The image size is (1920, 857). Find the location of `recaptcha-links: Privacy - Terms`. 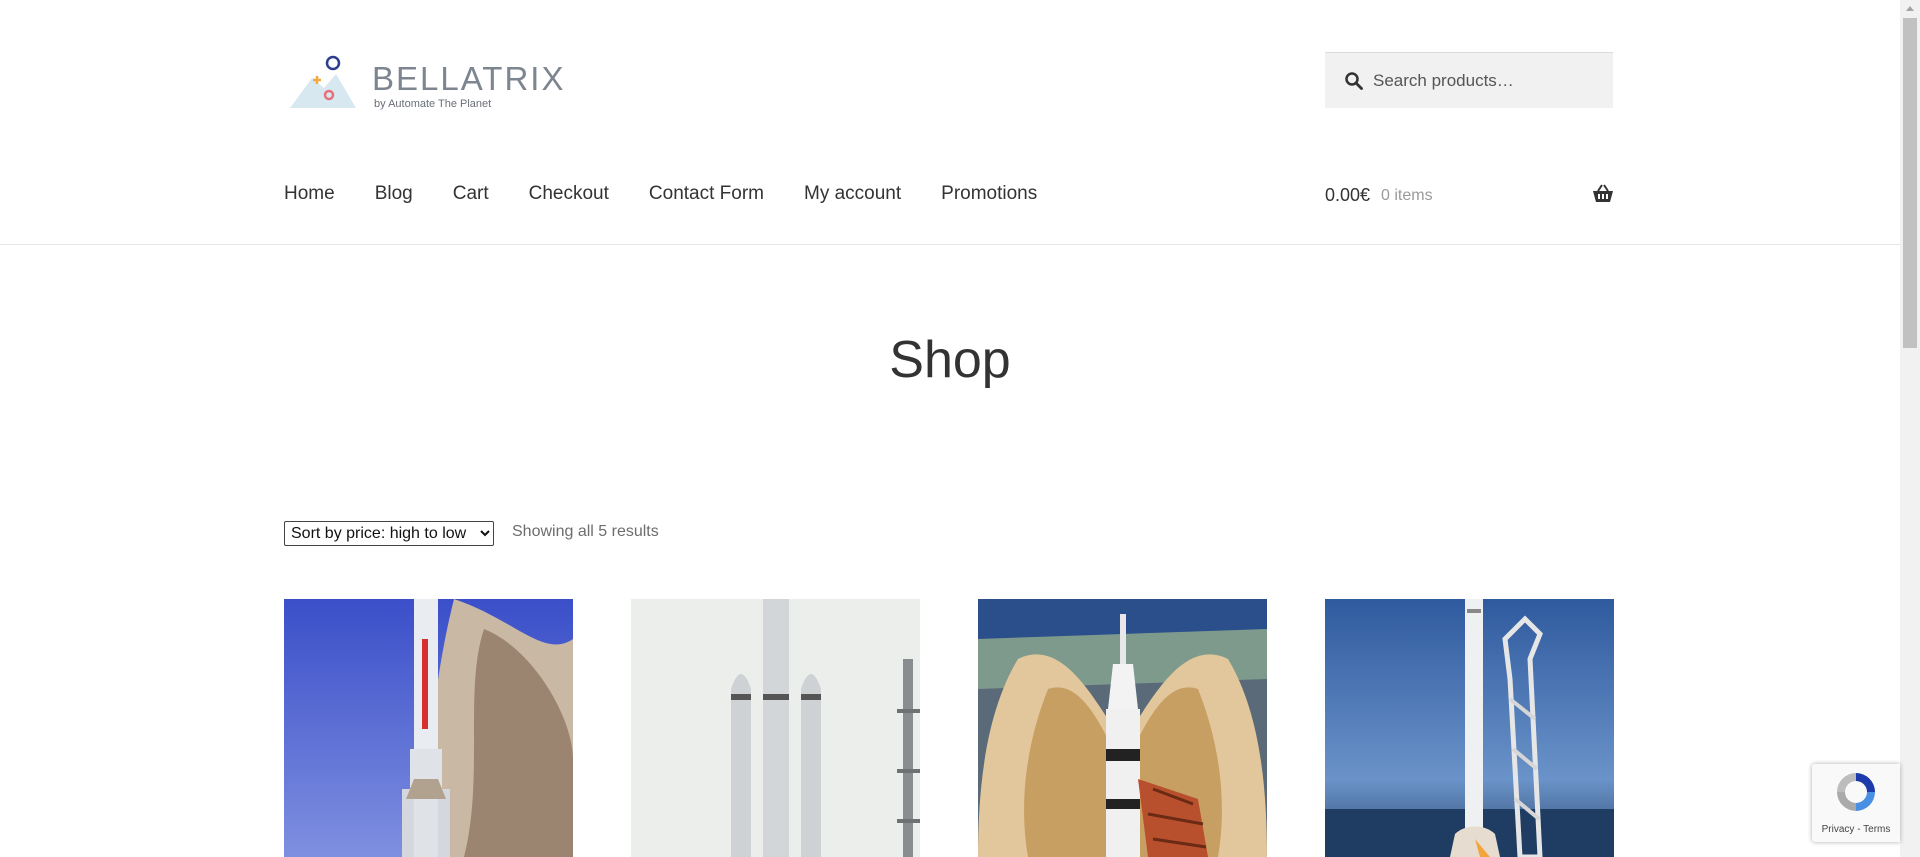

recaptcha-links: Privacy - Terms is located at coordinates (1856, 829).